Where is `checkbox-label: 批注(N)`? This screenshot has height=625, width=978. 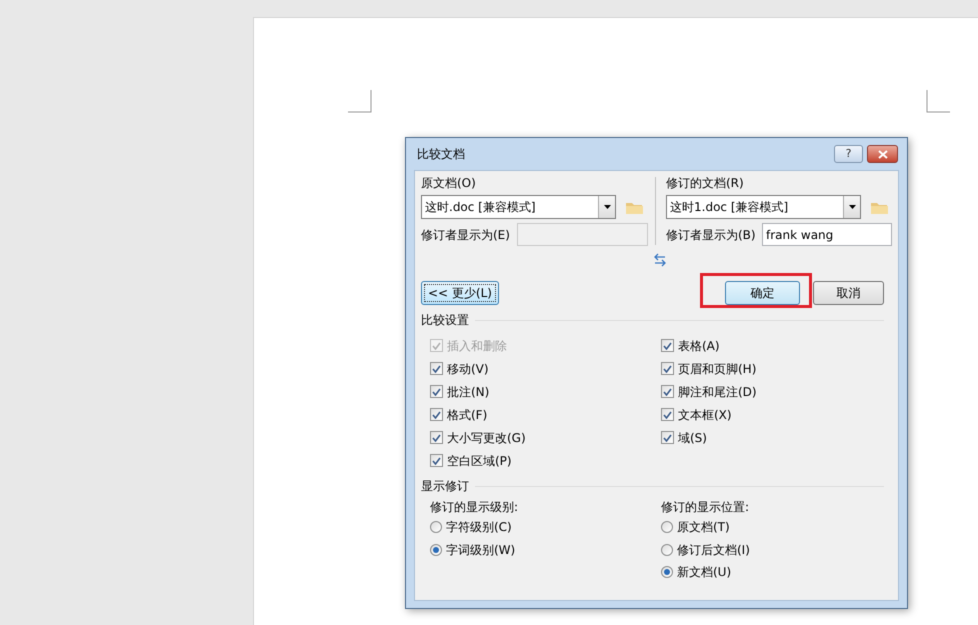
checkbox-label: 批注(N) is located at coordinates (468, 392).